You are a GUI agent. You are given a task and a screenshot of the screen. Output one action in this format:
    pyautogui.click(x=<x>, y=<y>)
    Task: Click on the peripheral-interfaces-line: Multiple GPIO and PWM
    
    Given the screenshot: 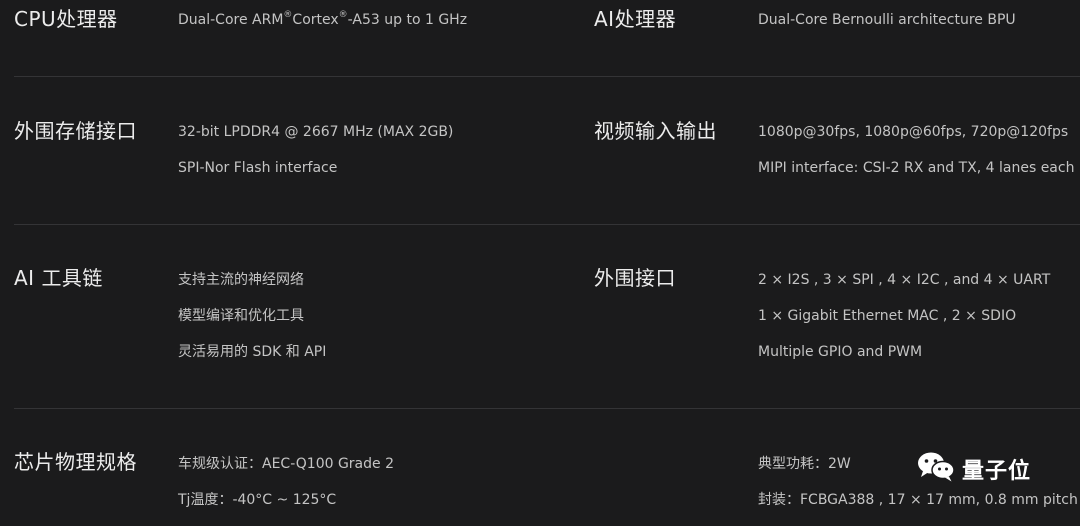 What is the action you would take?
    pyautogui.click(x=840, y=352)
    